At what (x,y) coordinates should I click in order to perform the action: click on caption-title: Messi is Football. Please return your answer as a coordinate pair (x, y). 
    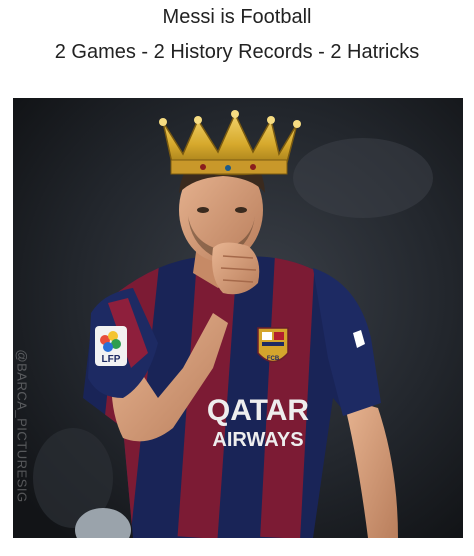
    Looking at the image, I should click on (237, 17).